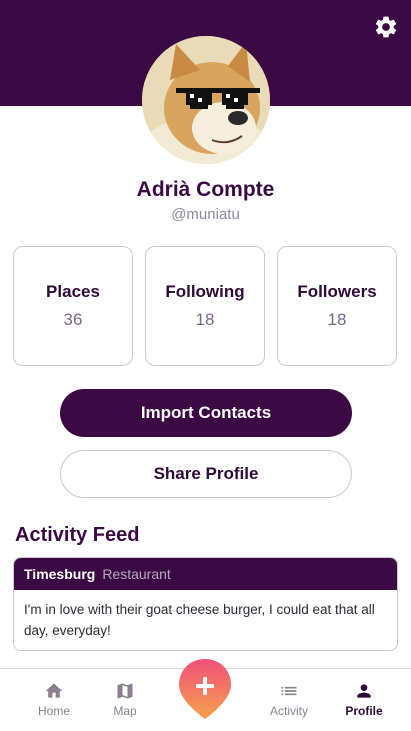  What do you see at coordinates (54, 690) in the screenshot?
I see `home-icon` at bounding box center [54, 690].